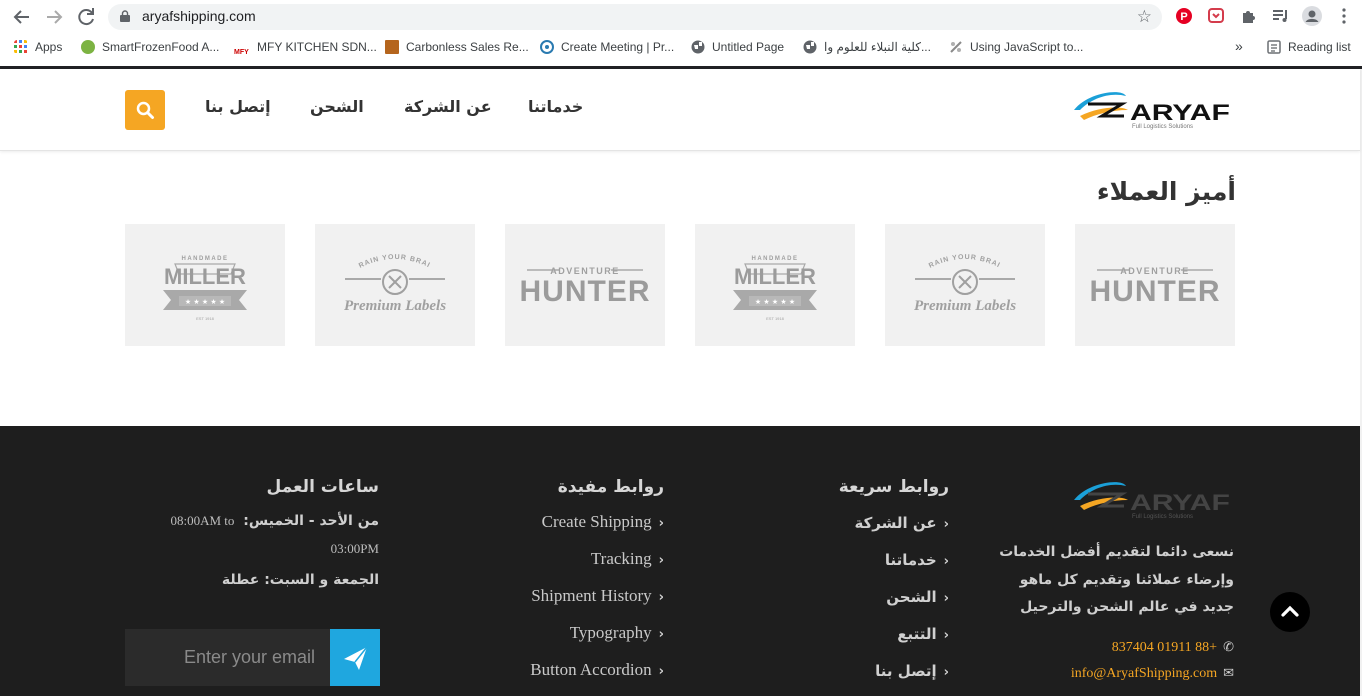 This screenshot has height=696, width=1362. I want to click on kebab-menu-icon, so click(1344, 16).